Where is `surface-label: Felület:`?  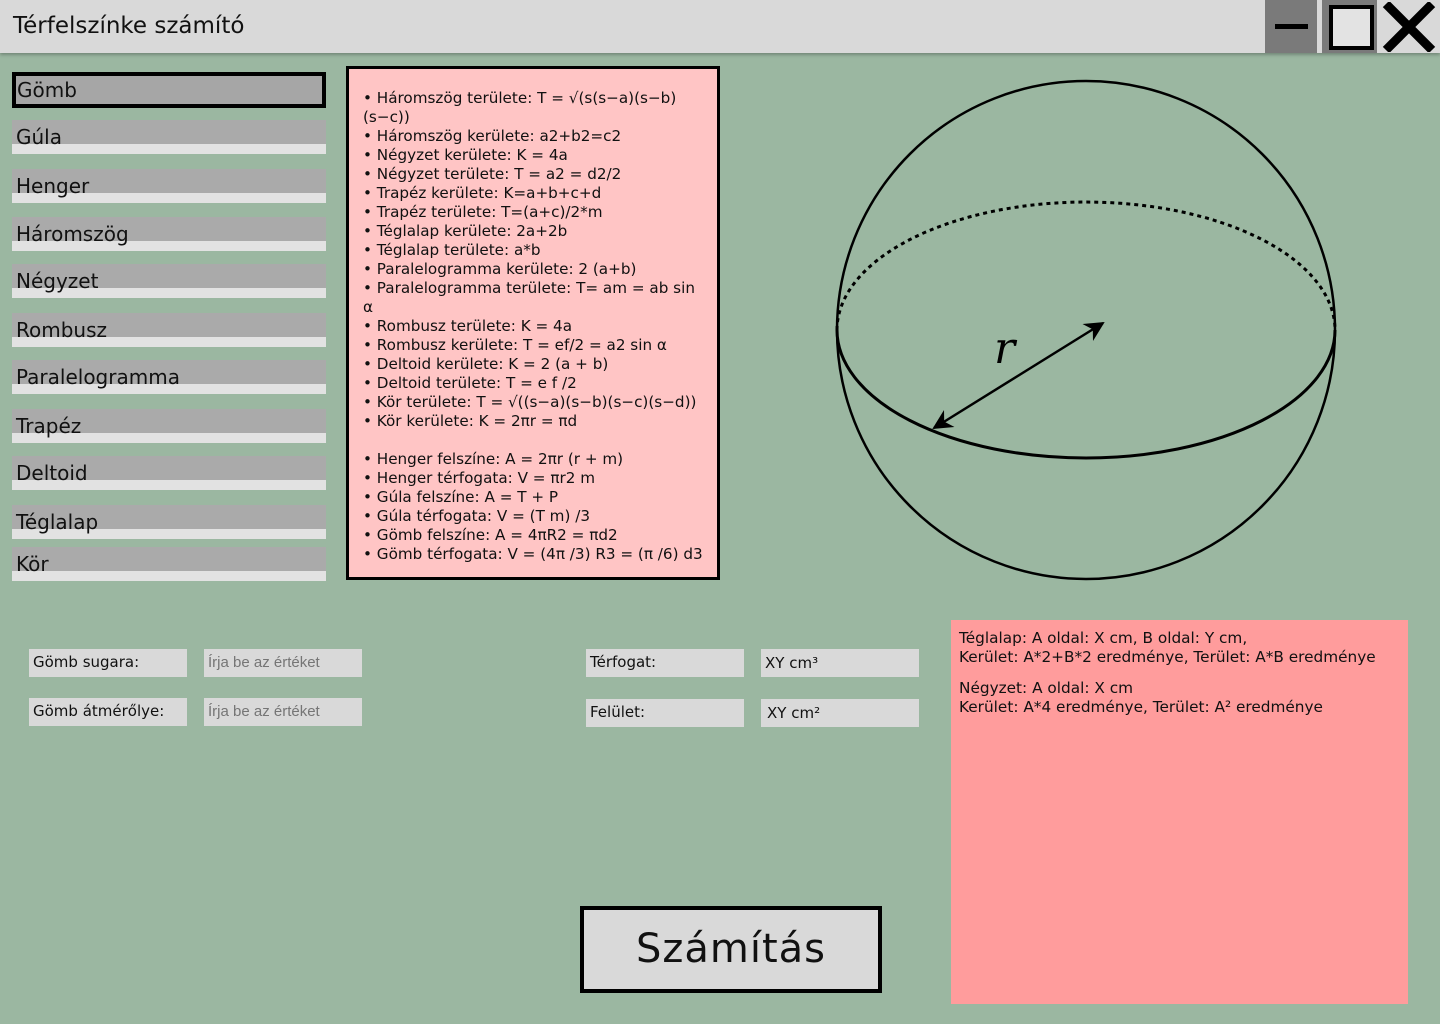 surface-label: Felület: is located at coordinates (665, 713).